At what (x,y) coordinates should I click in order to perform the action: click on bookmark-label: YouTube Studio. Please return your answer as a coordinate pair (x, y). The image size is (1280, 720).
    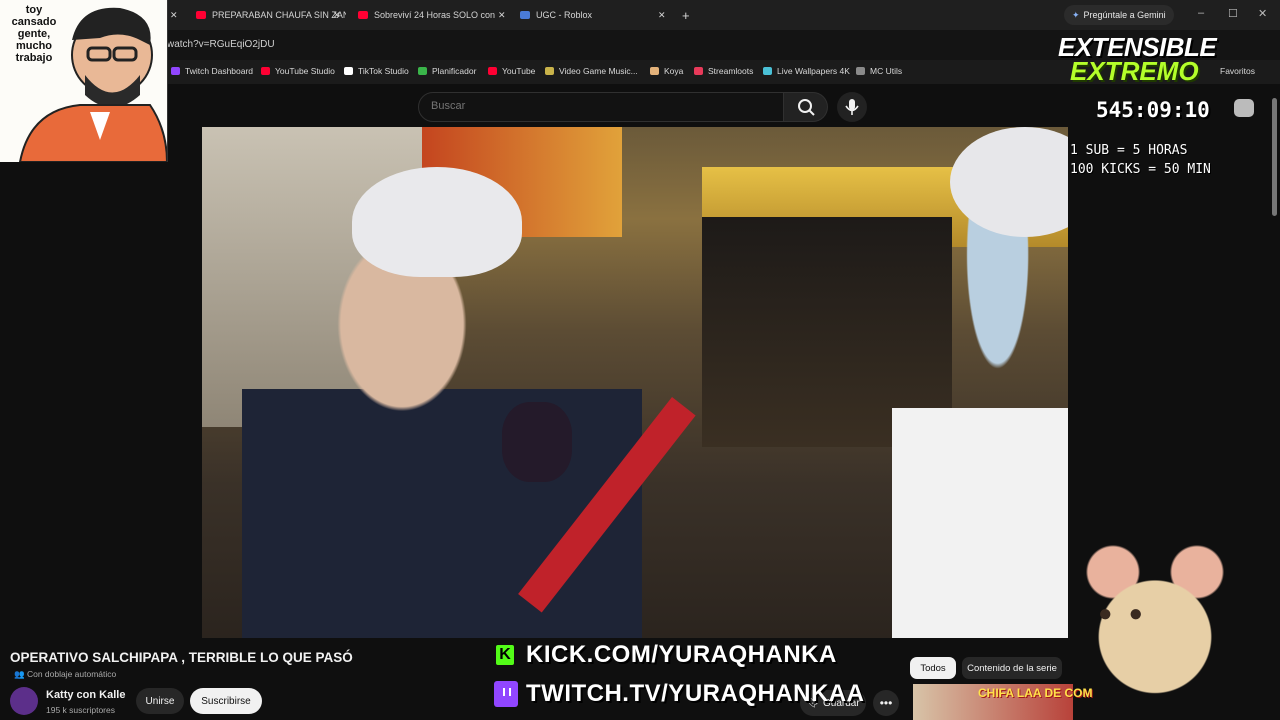
    Looking at the image, I should click on (305, 71).